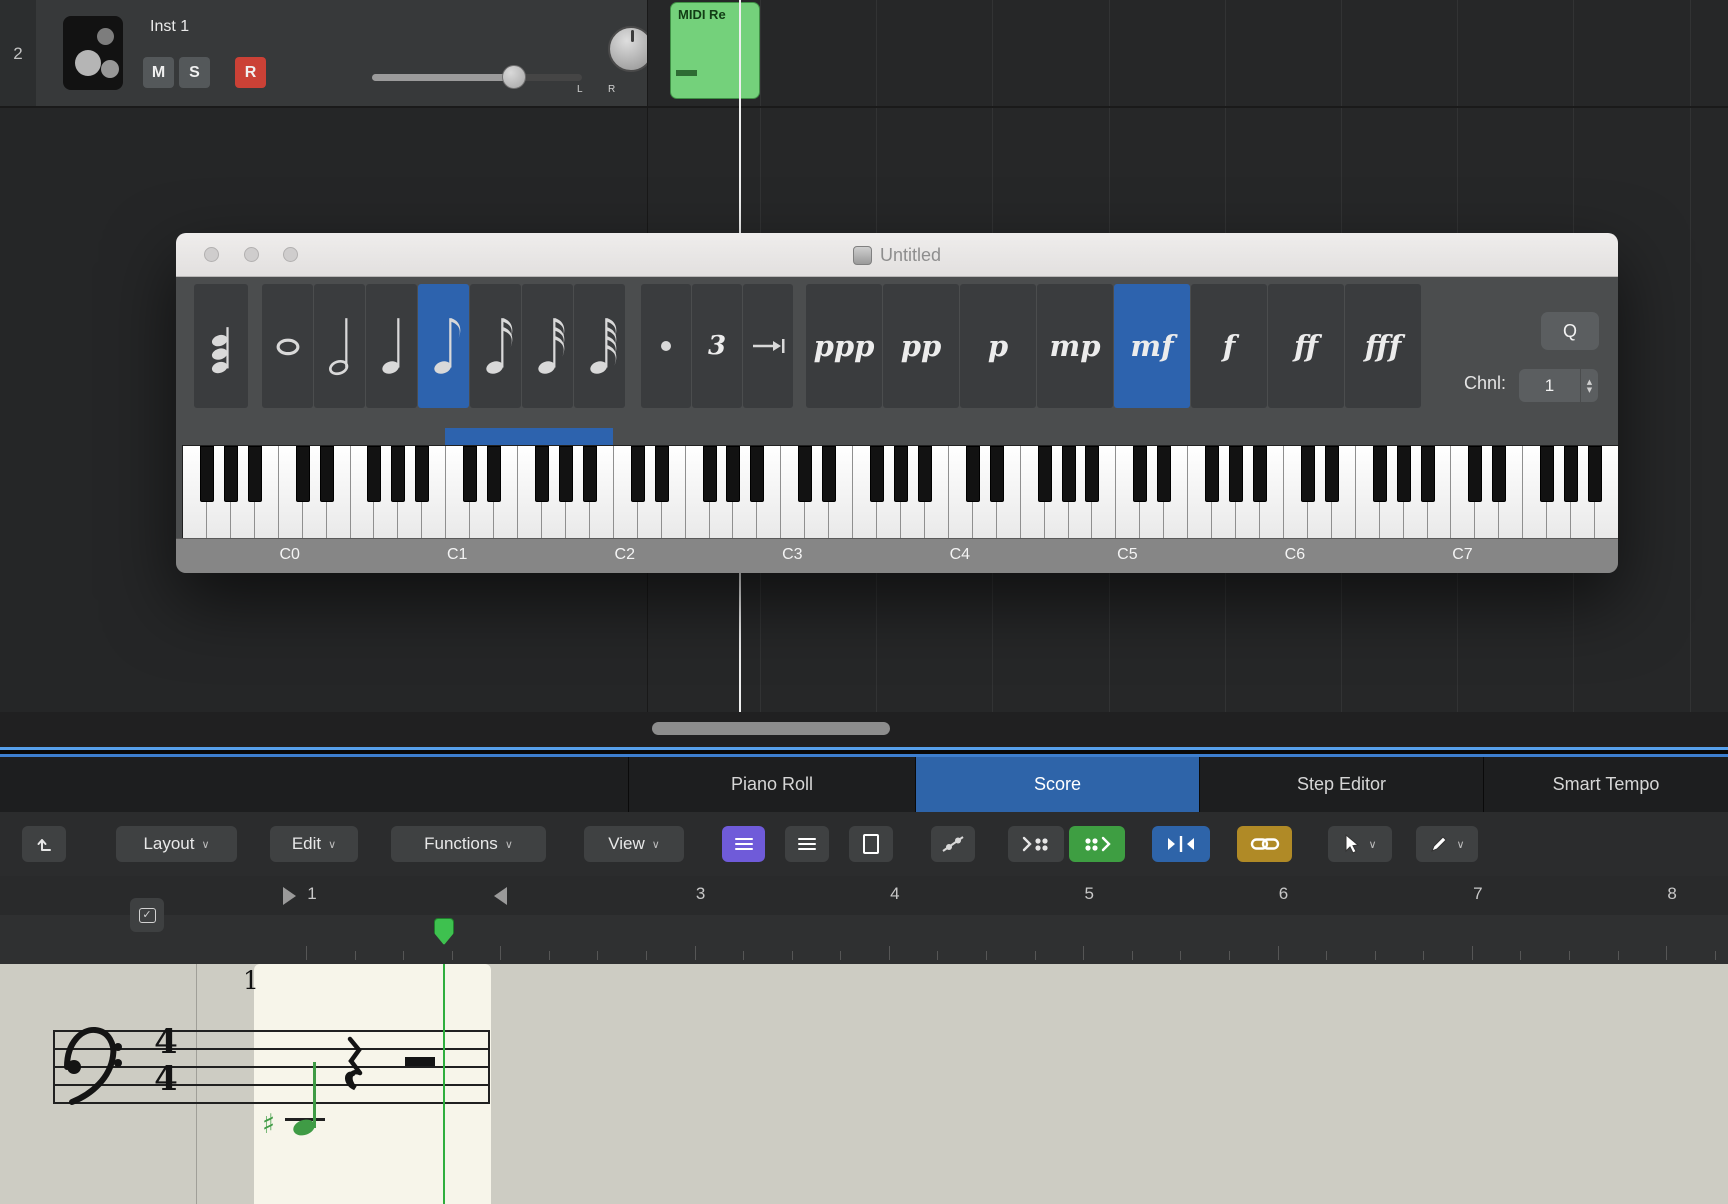  What do you see at coordinates (514, 77) in the screenshot?
I see `volume-slider-thumb` at bounding box center [514, 77].